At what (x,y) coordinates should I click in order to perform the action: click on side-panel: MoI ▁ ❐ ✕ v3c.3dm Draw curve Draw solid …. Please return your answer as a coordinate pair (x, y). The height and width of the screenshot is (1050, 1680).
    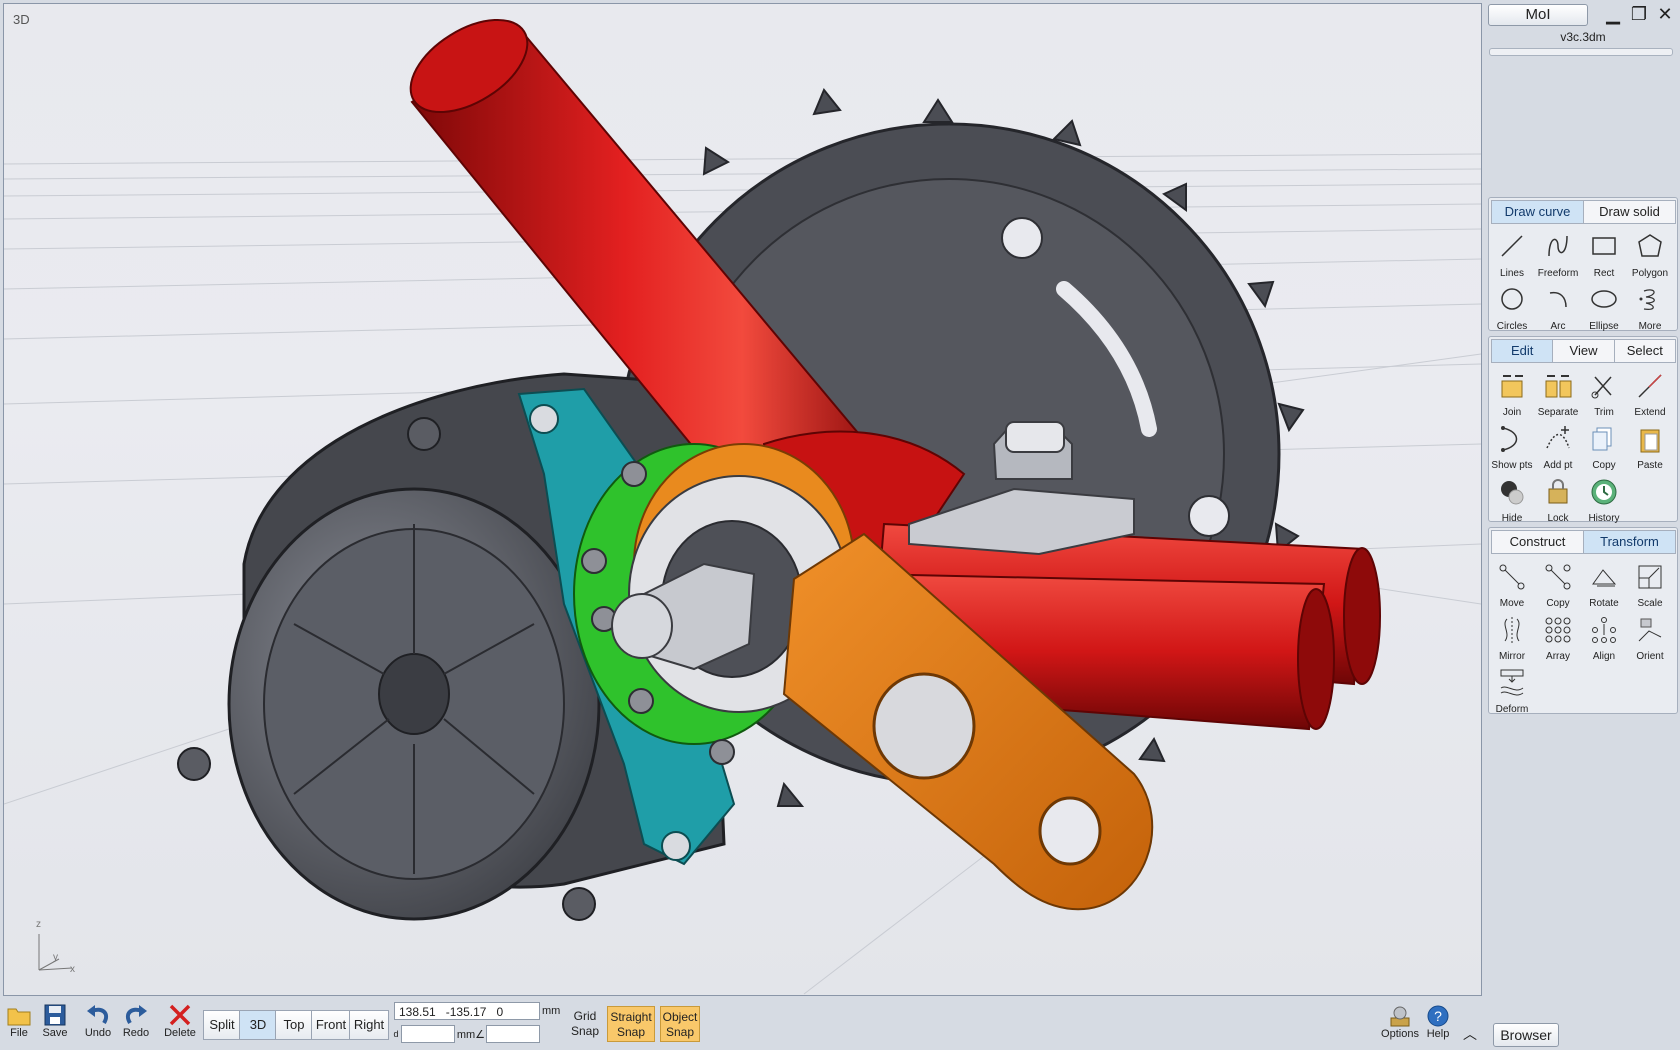
    Looking at the image, I should click on (1583, 525).